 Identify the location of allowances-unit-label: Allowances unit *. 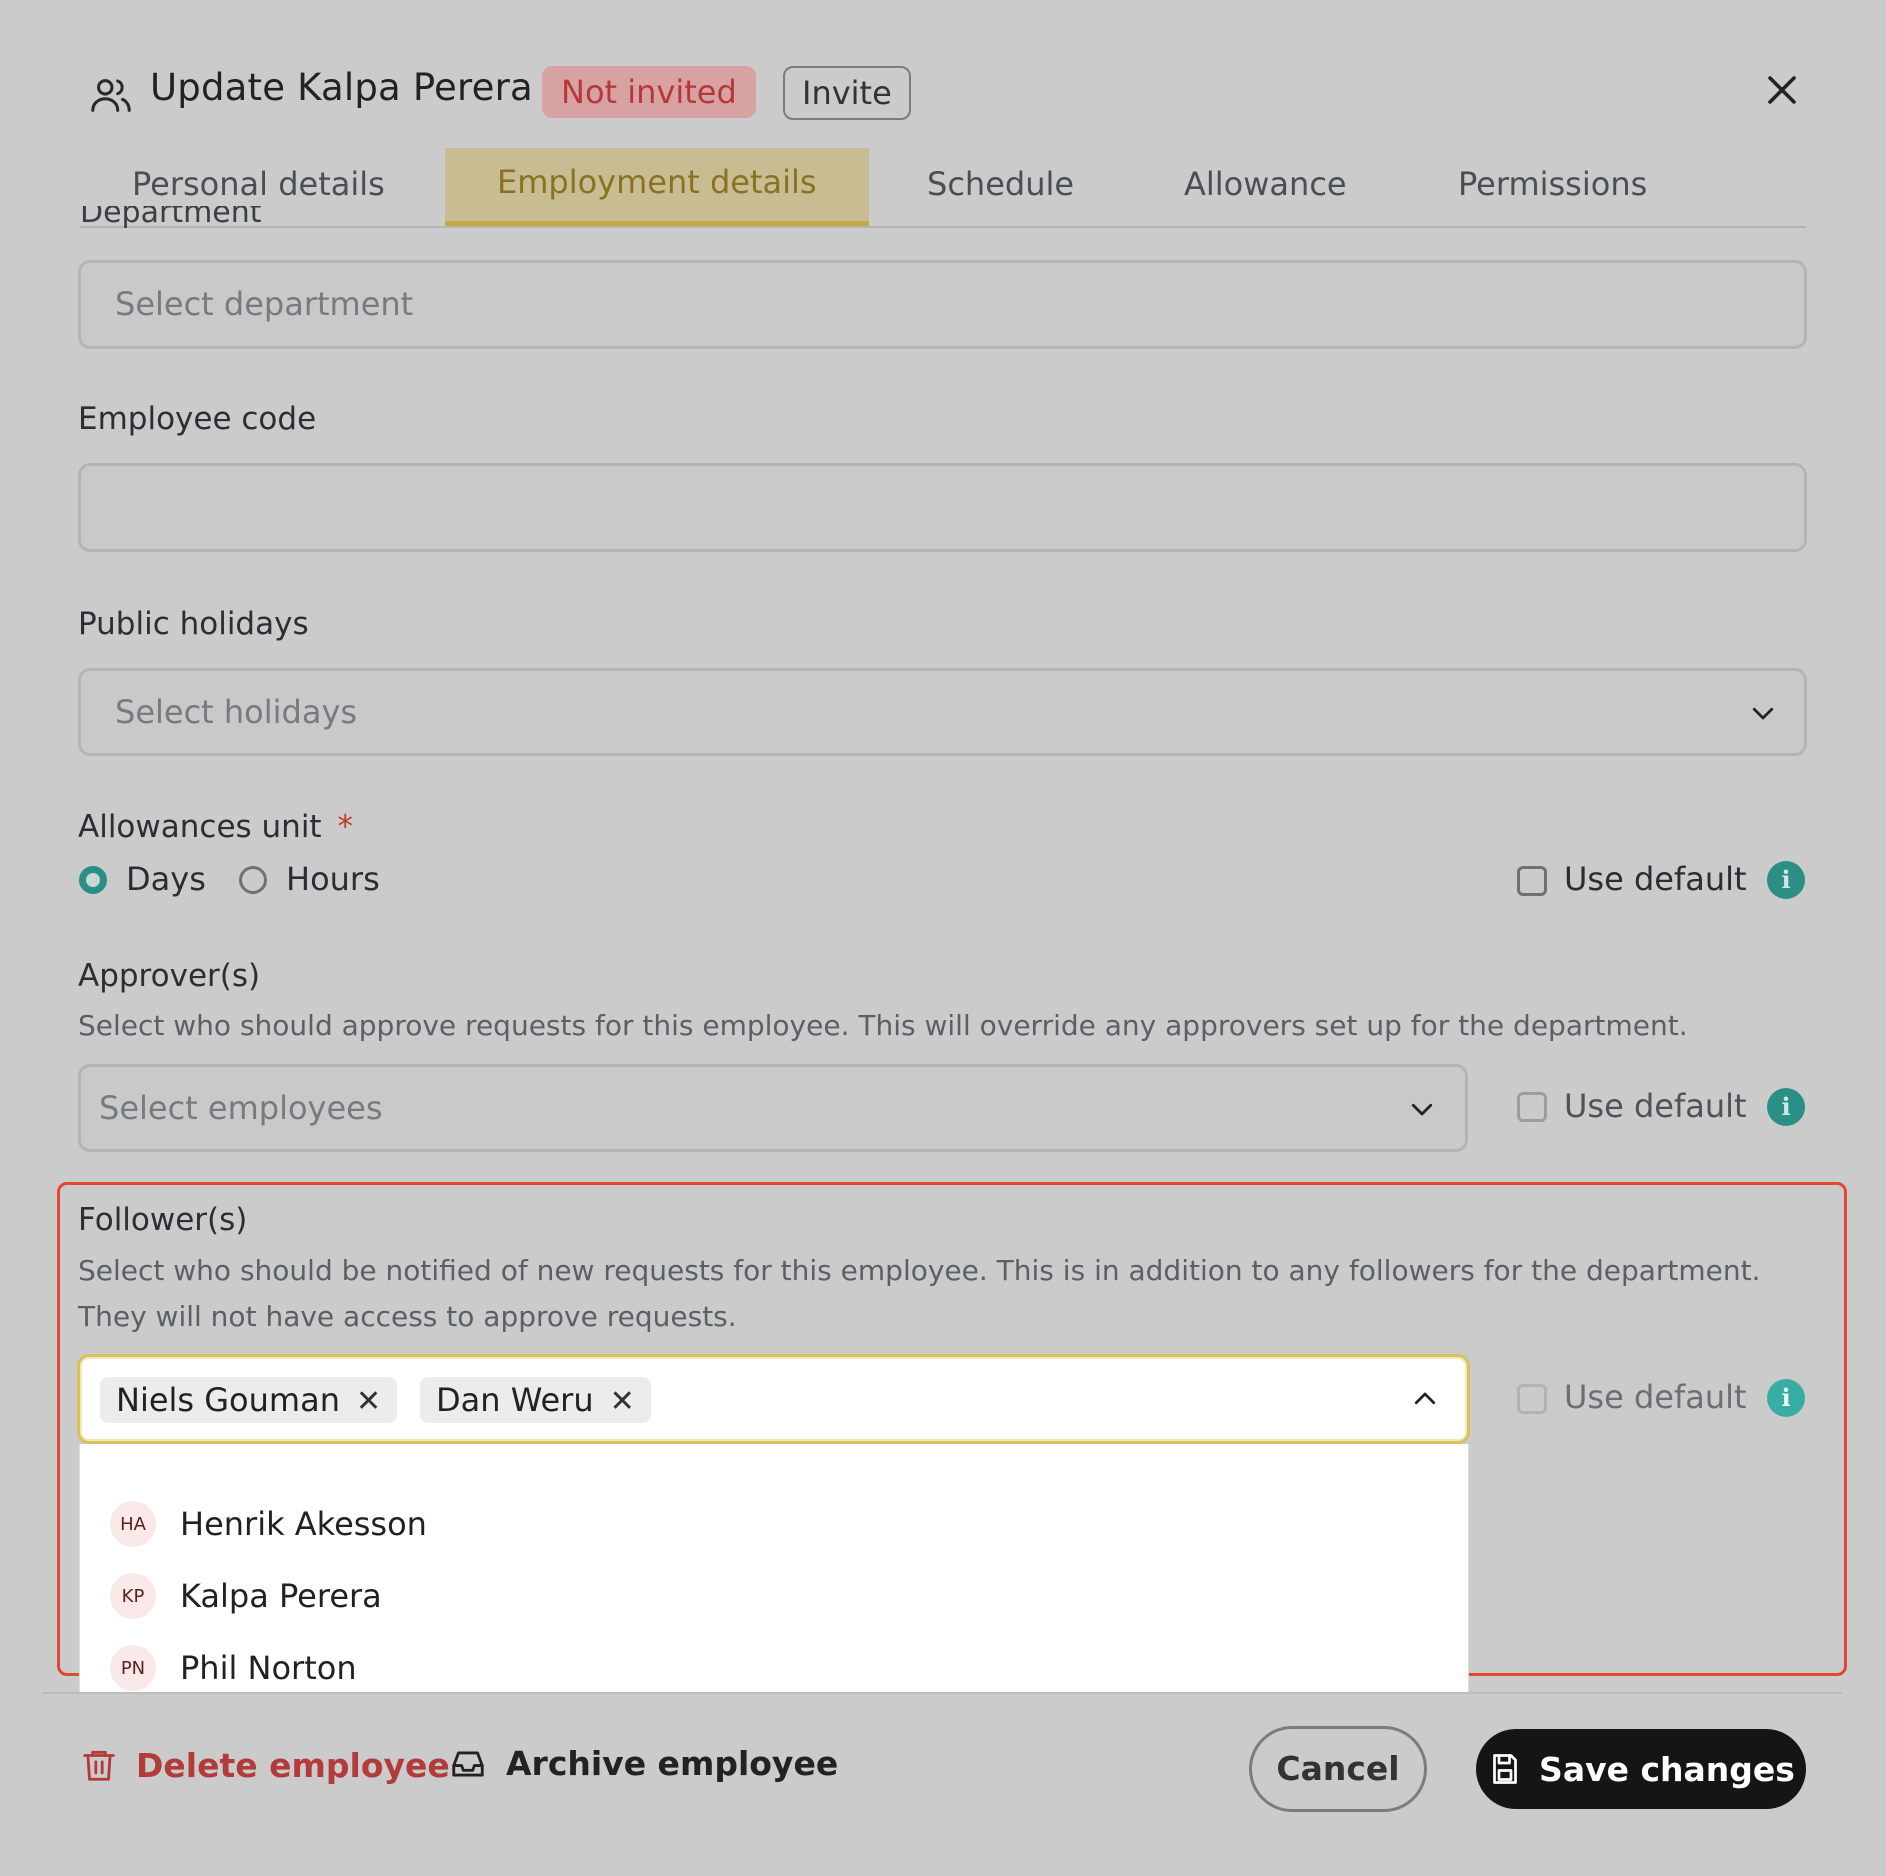
(215, 827).